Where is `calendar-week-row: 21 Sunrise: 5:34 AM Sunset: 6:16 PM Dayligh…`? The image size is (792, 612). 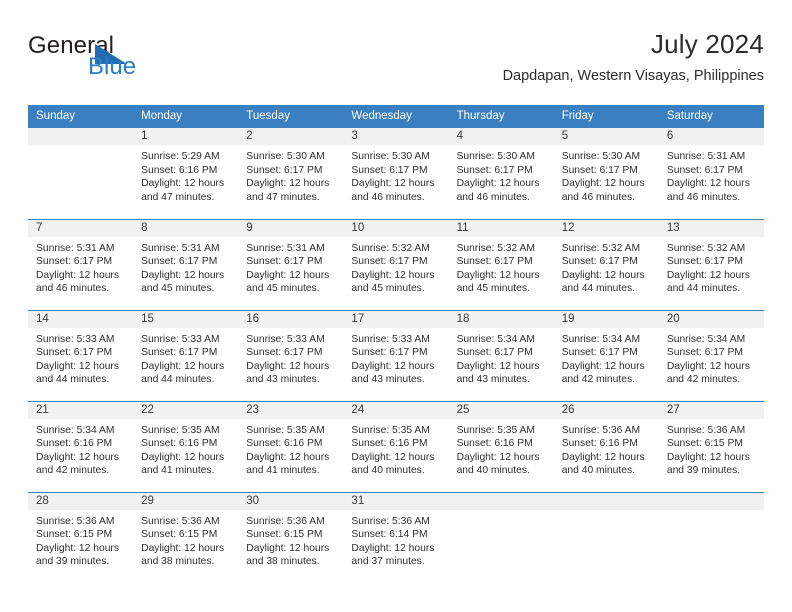
calendar-week-row: 21 Sunrise: 5:34 AM Sunset: 6:16 PM Dayligh… is located at coordinates (396, 446).